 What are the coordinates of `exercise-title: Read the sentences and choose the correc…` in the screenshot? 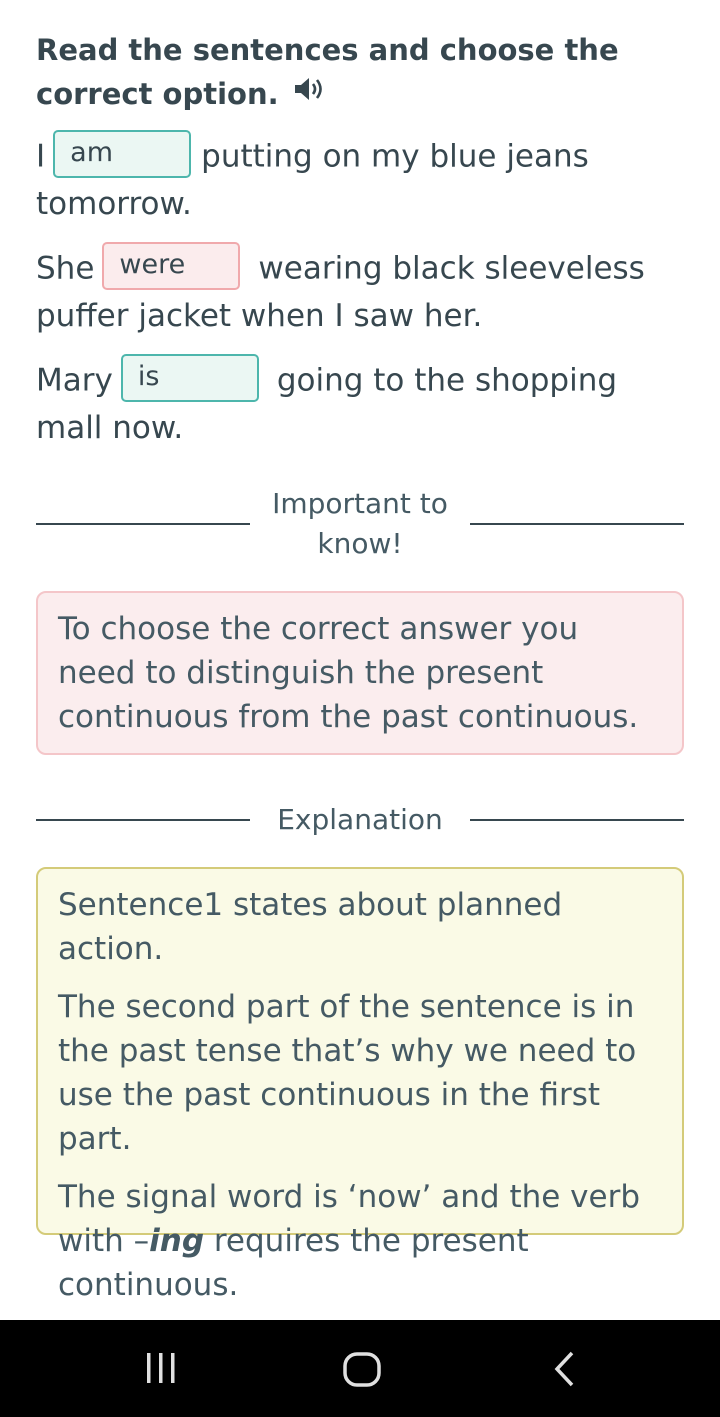 It's located at (360, 72).